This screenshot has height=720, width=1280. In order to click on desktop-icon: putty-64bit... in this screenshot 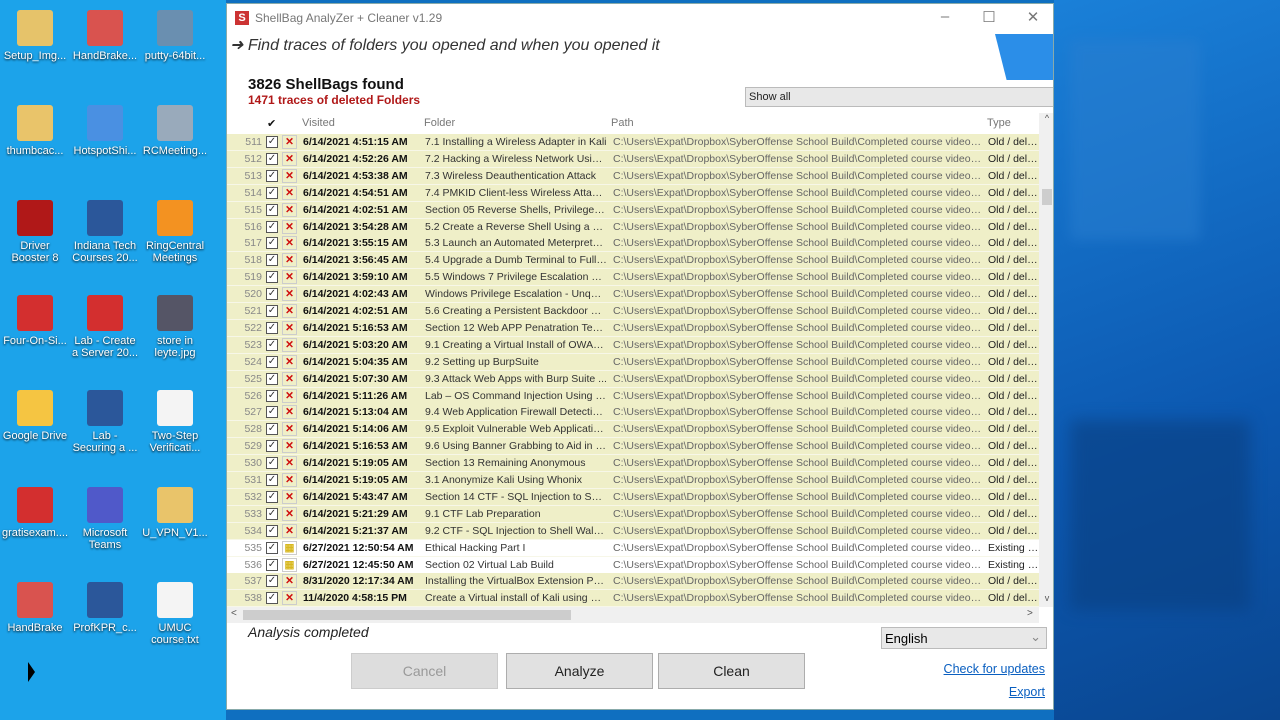, I will do `click(175, 36)`.